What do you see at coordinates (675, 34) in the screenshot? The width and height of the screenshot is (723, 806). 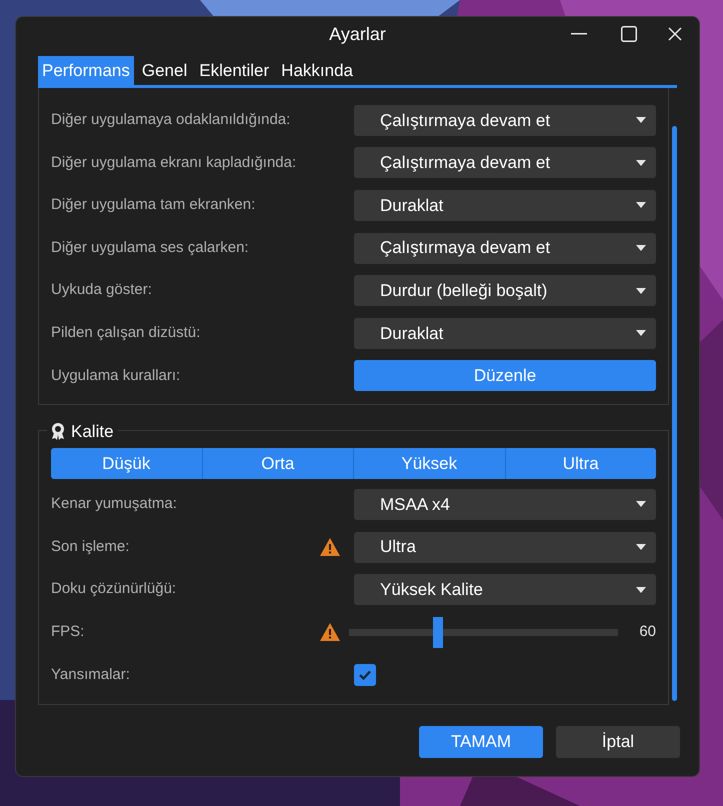 I see `close-icon` at bounding box center [675, 34].